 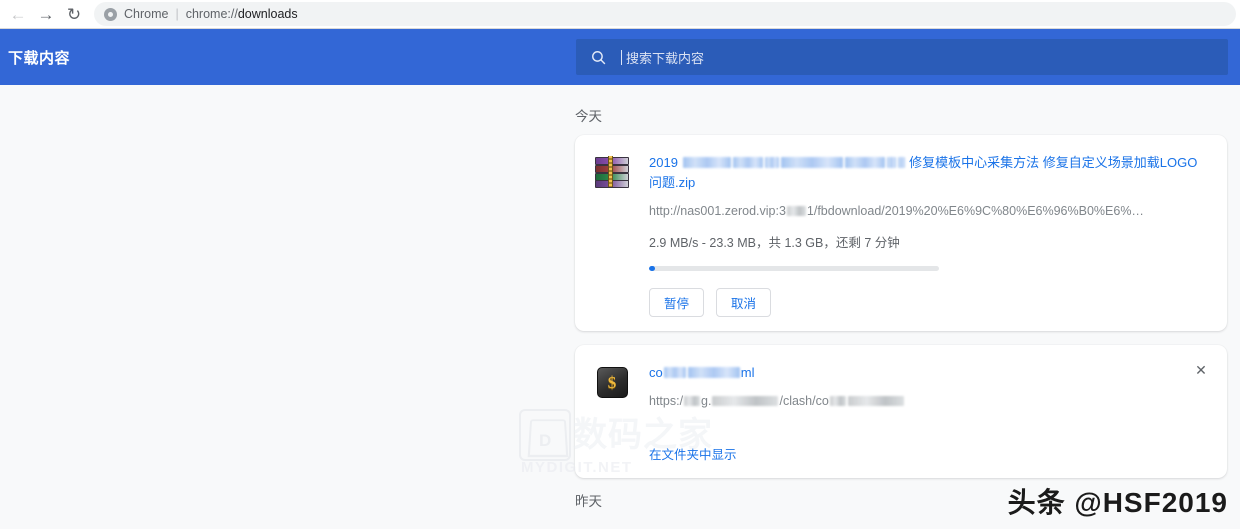 I want to click on page-title: 下载内容, so click(x=39, y=58).